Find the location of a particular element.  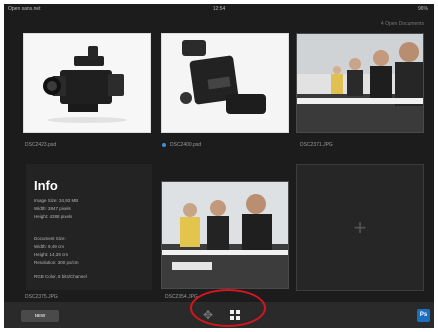

clock: 12:54 is located at coordinates (219, 9).